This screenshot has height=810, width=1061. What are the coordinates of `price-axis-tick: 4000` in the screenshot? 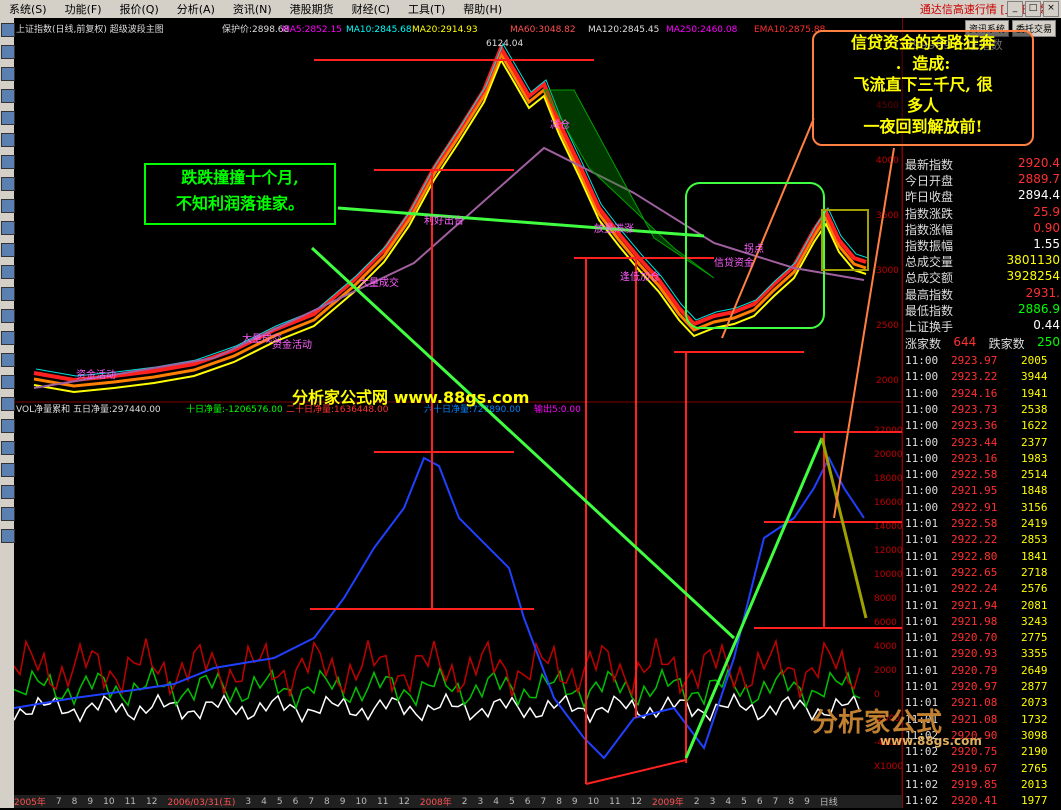 It's located at (887, 161).